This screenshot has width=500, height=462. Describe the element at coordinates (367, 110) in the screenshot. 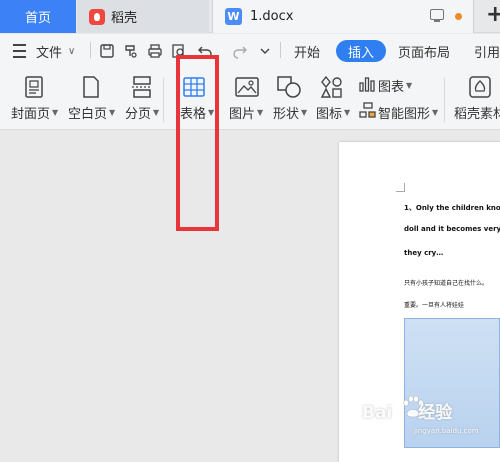

I see `smart-art-icon` at that location.